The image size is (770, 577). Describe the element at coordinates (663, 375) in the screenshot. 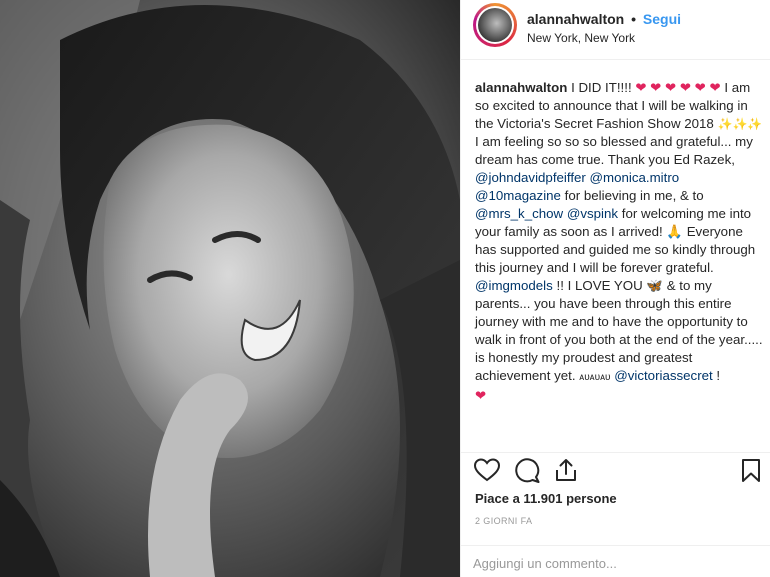

I see `mention-link: @victoriassecret` at that location.